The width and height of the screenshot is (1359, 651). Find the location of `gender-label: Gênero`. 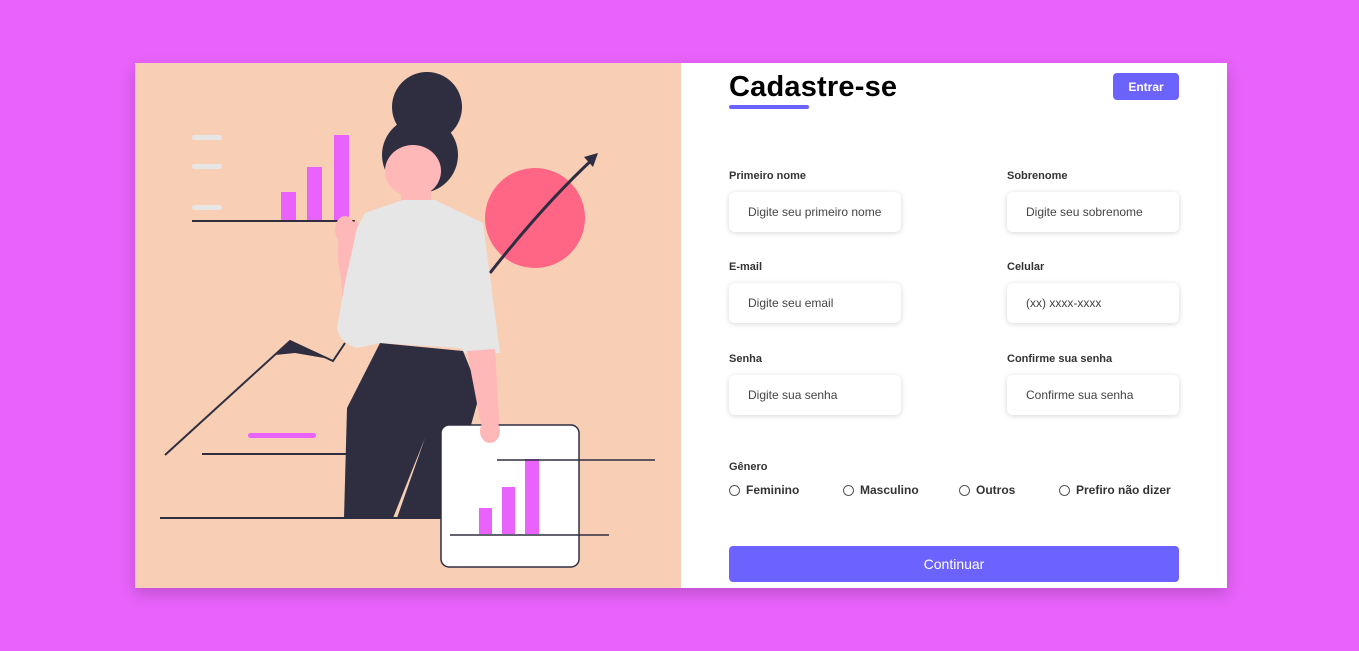

gender-label: Gênero is located at coordinates (748, 467).